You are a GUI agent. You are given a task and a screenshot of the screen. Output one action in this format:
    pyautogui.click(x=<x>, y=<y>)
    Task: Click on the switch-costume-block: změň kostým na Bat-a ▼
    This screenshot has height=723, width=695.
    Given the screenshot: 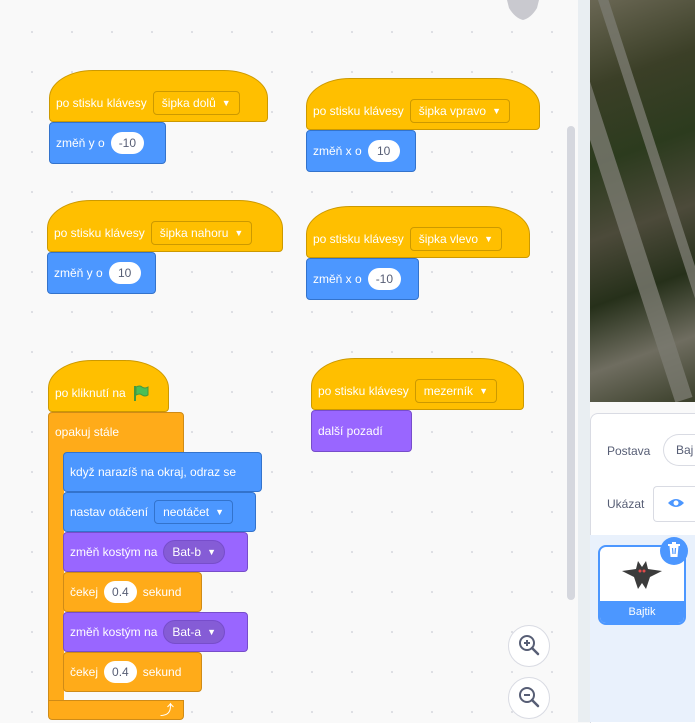 What is the action you would take?
    pyautogui.click(x=155, y=632)
    